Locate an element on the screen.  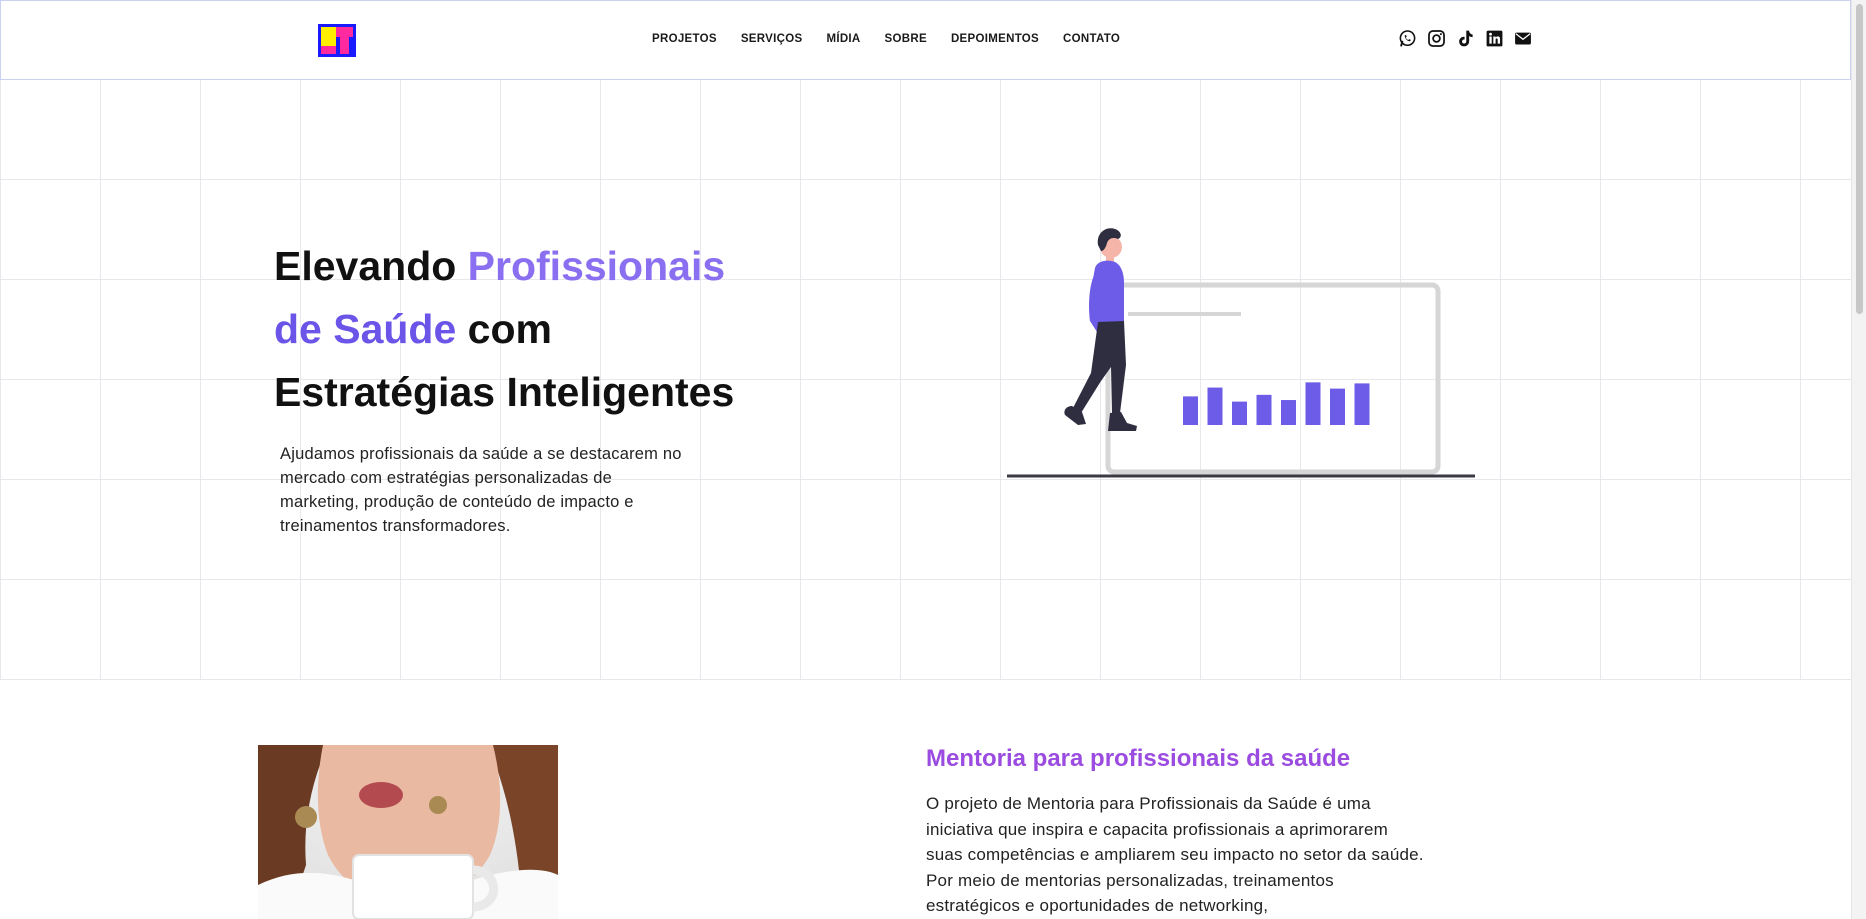
nav-projetos: PROJETOS is located at coordinates (684, 39).